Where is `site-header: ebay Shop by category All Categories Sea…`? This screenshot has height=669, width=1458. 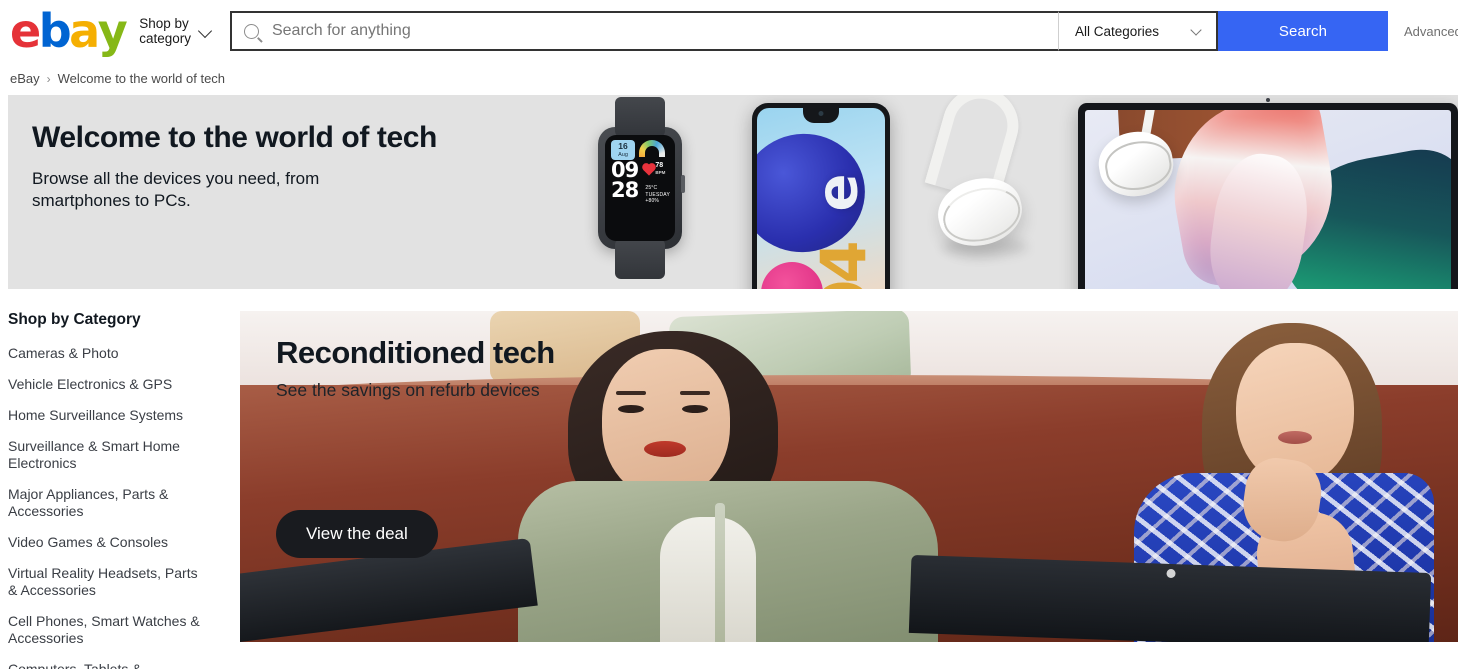
site-header: ebay Shop by category All Categories Sea… is located at coordinates (729, 31).